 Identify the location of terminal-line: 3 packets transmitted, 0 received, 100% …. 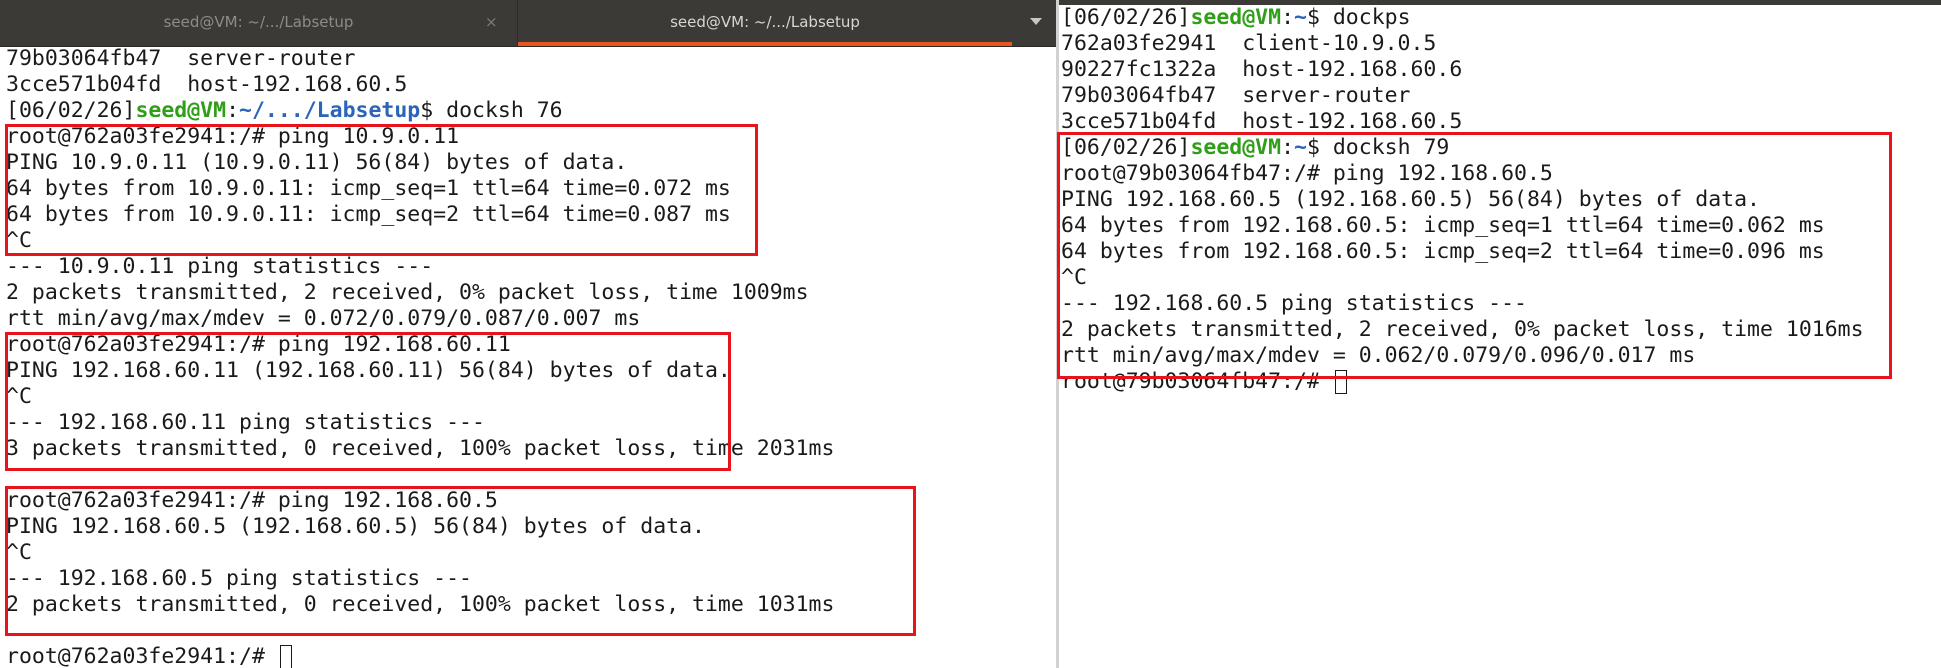
(420, 449).